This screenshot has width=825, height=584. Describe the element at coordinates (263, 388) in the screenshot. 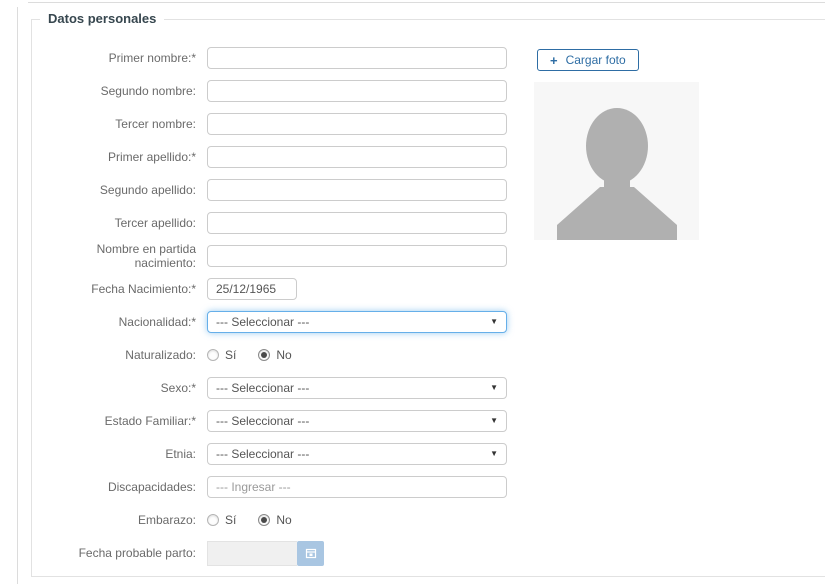

I see `sexo-select-value: --- Seleccionar ---` at that location.